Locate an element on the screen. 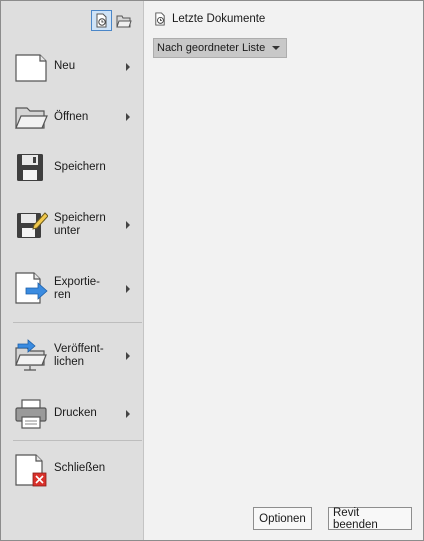 This screenshot has height=541, width=424. sort-order-value: Nach geordneter Liste is located at coordinates (211, 48).